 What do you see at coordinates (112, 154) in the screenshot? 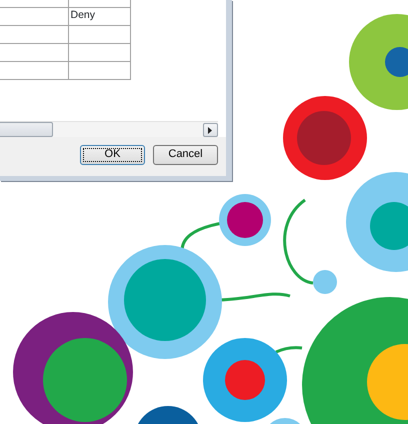
I see `ok-button: OK` at bounding box center [112, 154].